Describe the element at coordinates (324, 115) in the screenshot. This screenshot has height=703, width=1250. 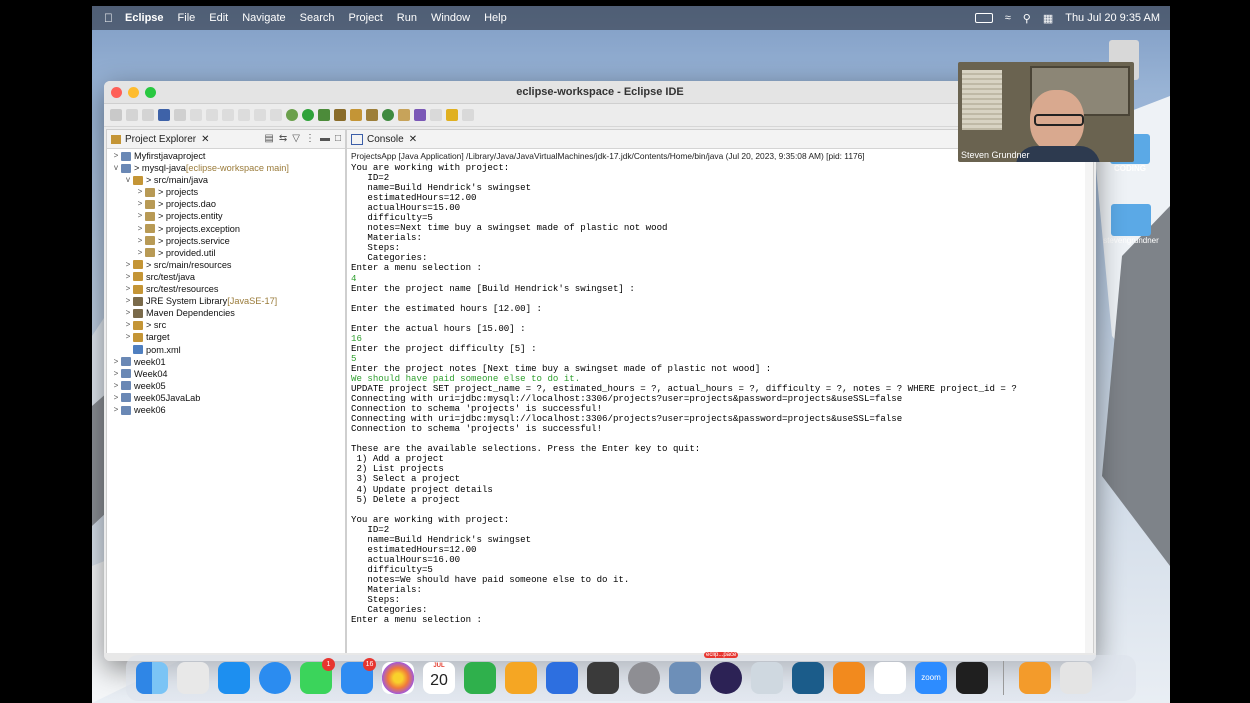
I see `coverage-icon` at that location.